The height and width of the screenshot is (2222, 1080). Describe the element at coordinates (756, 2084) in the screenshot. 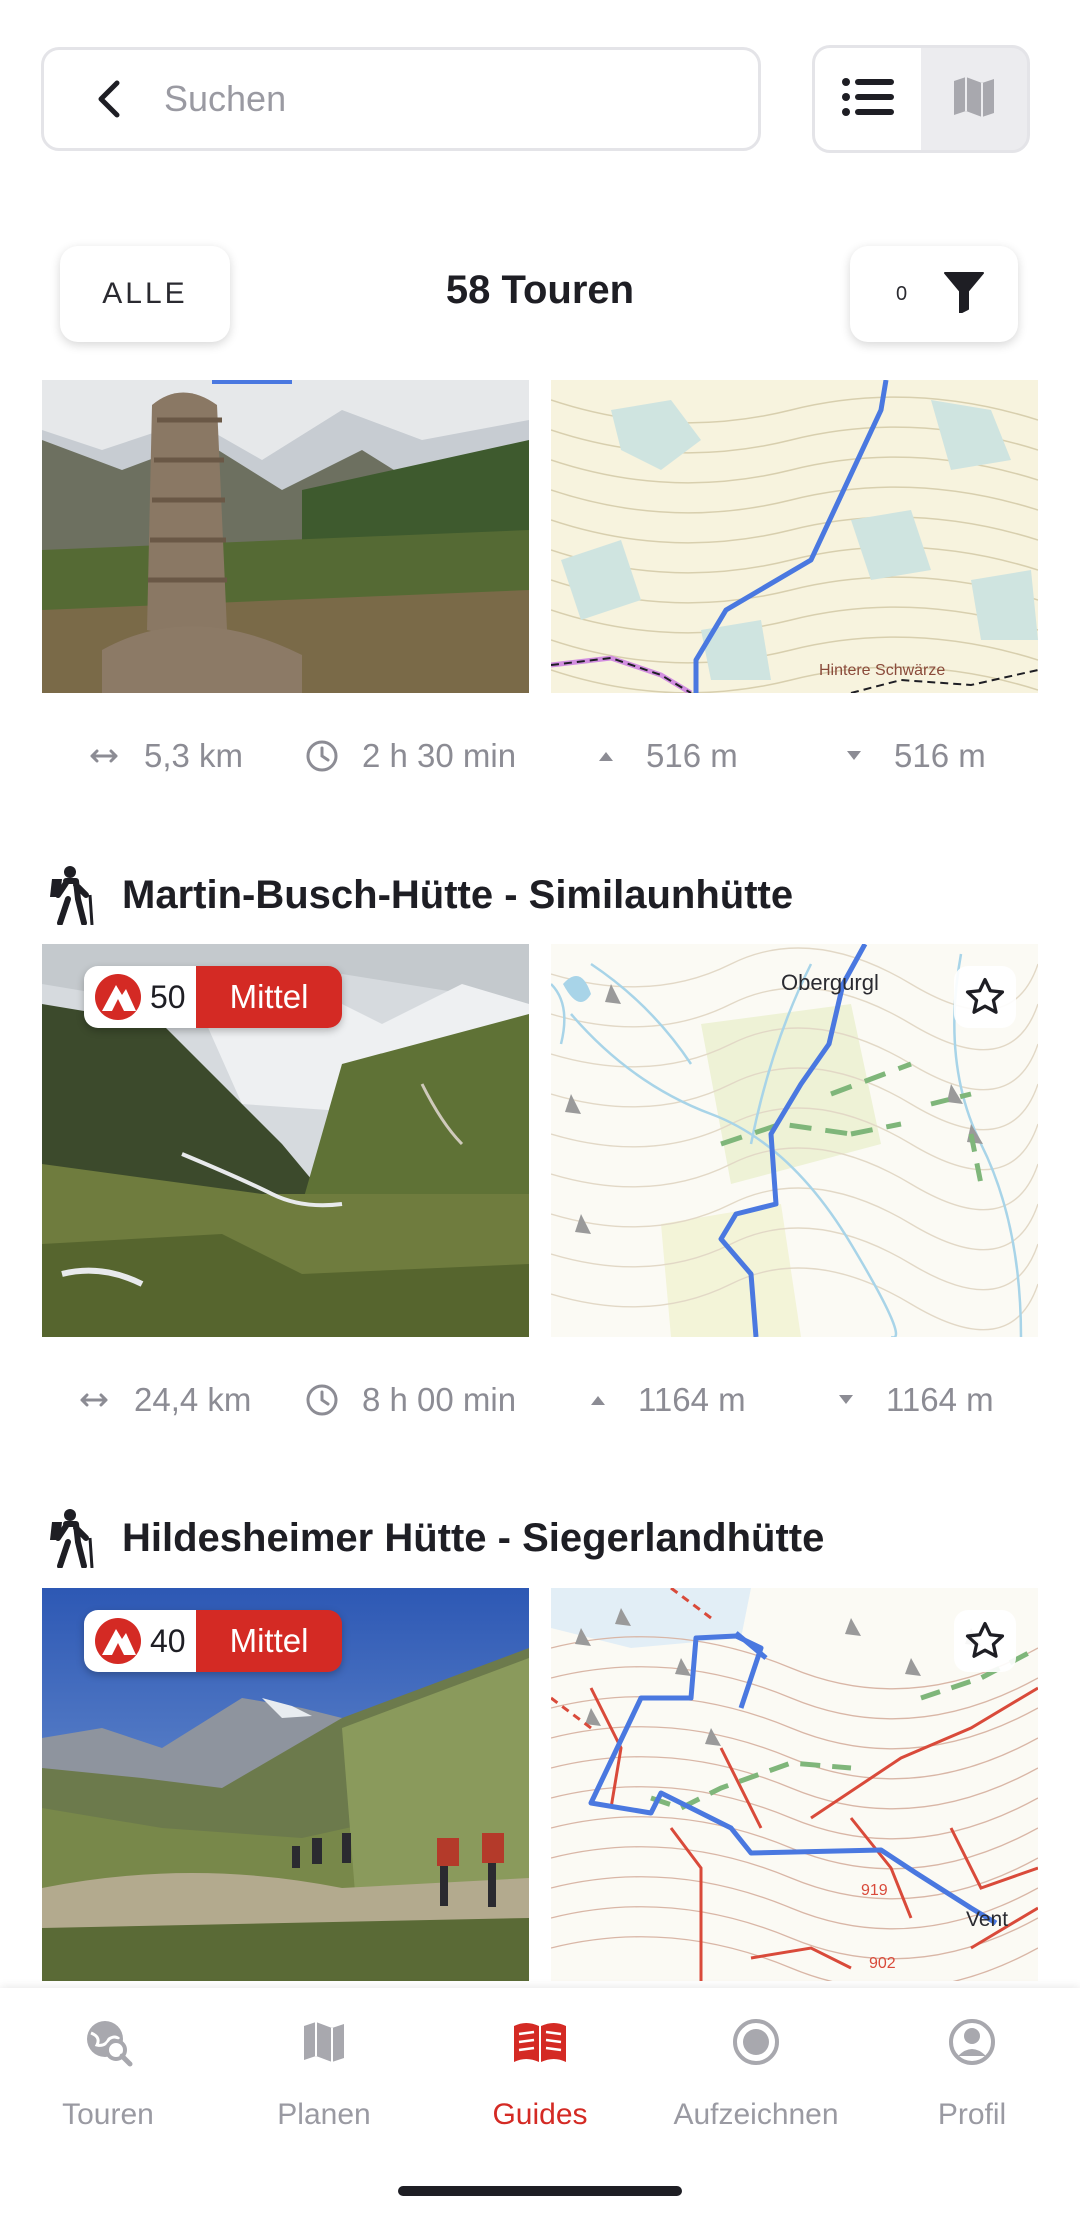

I see `nav-aufzeichnen: Aufzeichnen` at that location.